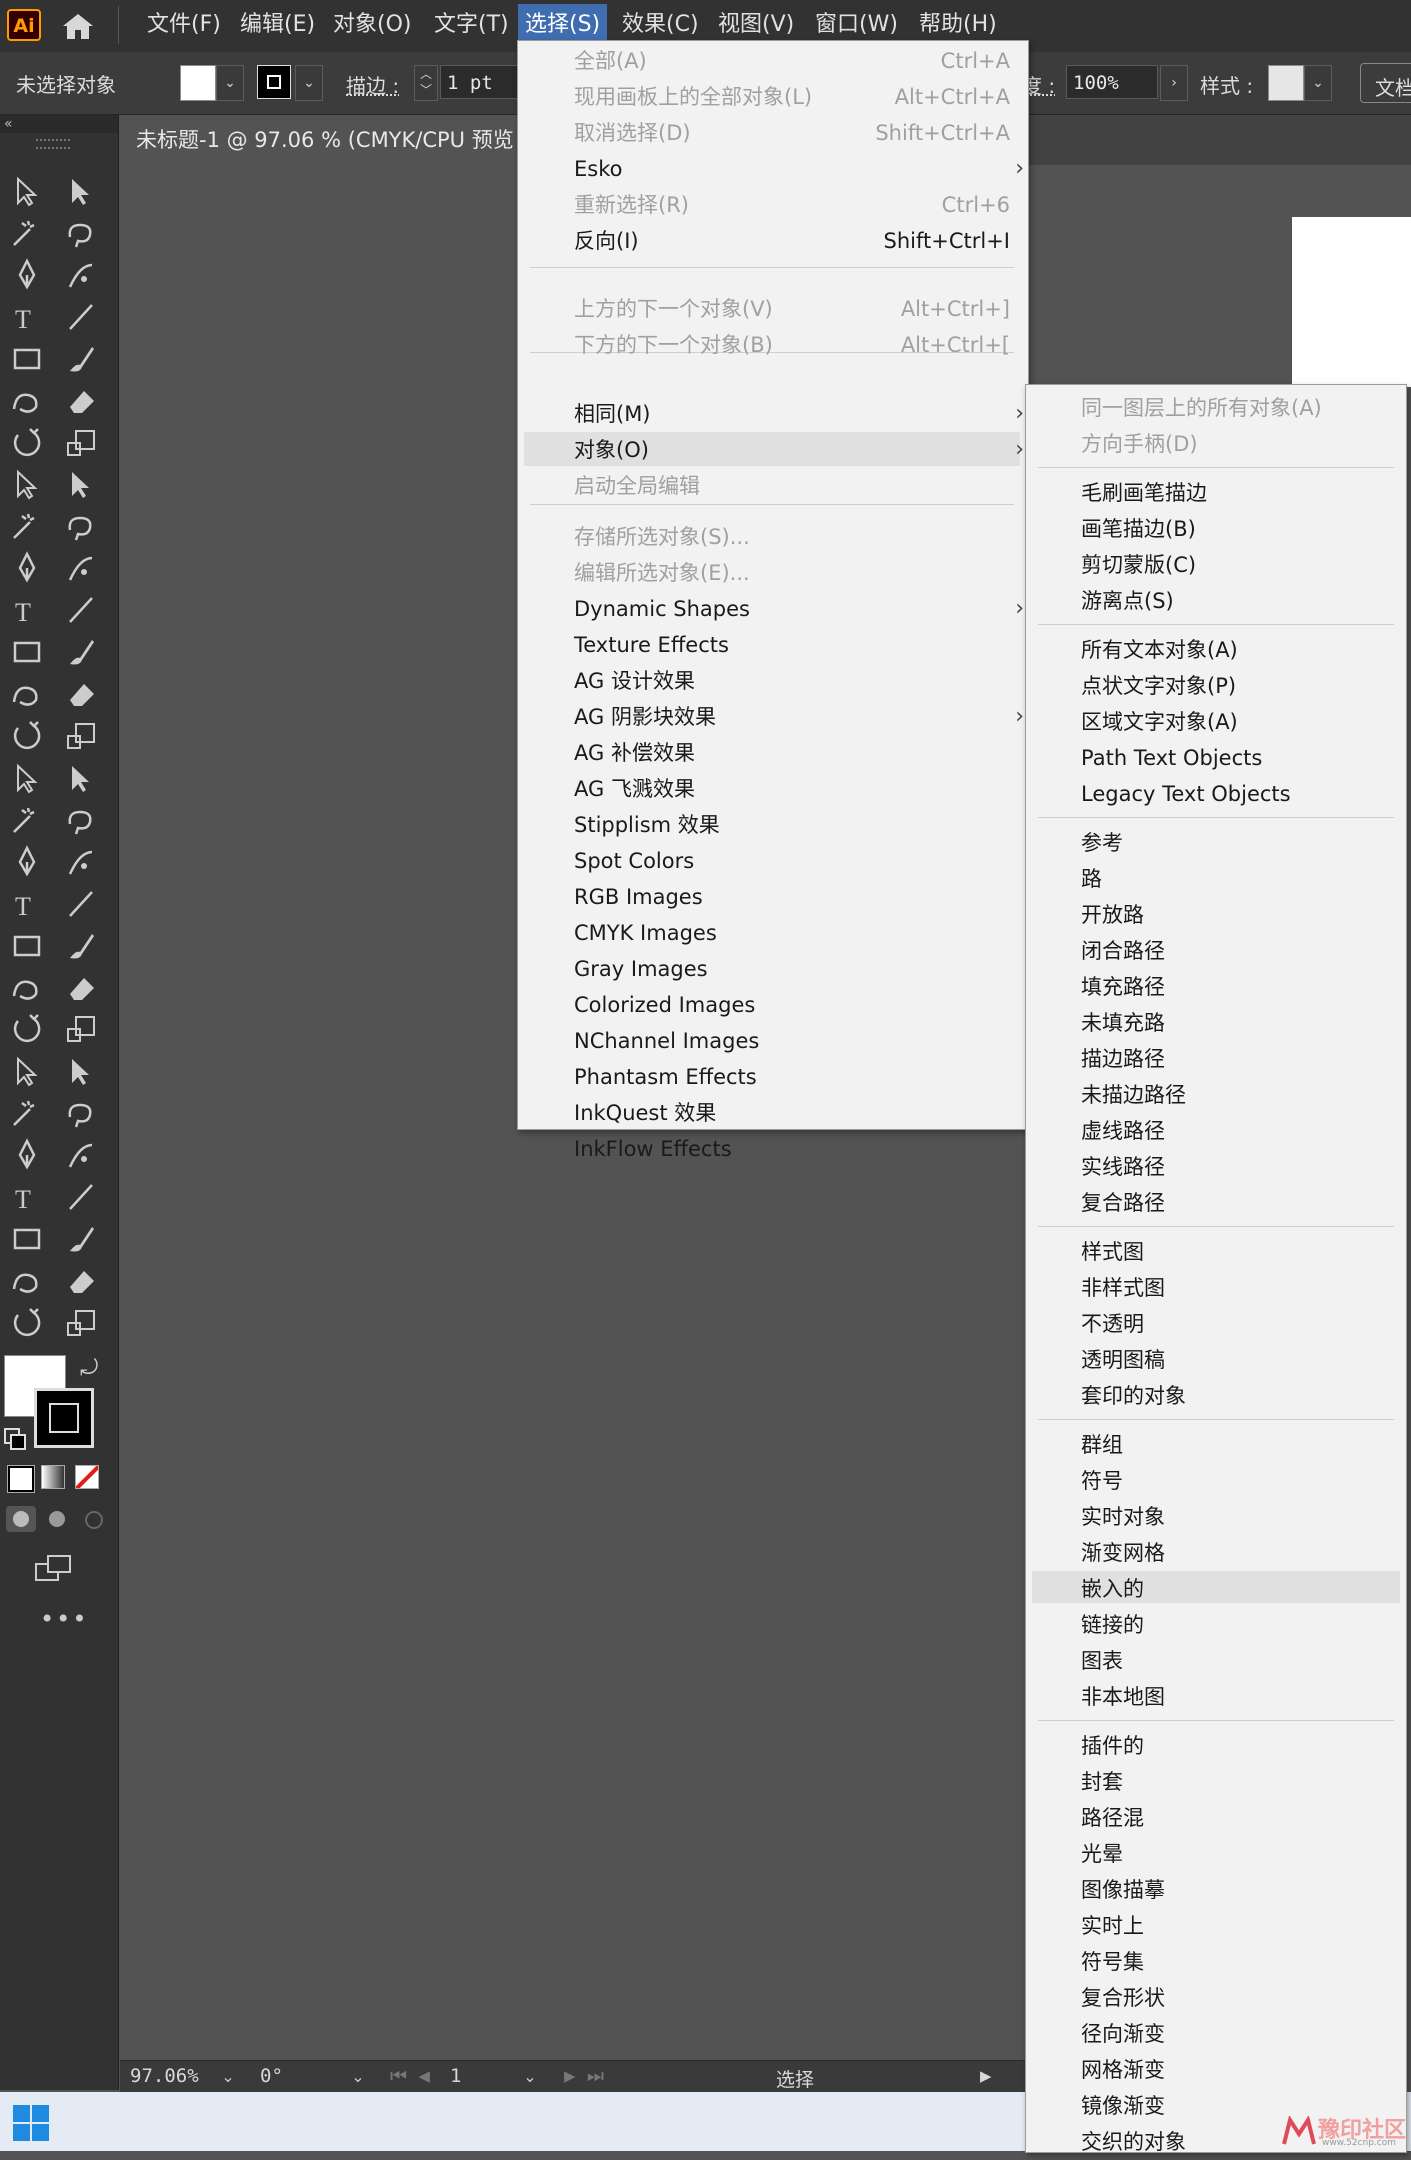  I want to click on status-arrow-icon: ▶, so click(985, 2076).